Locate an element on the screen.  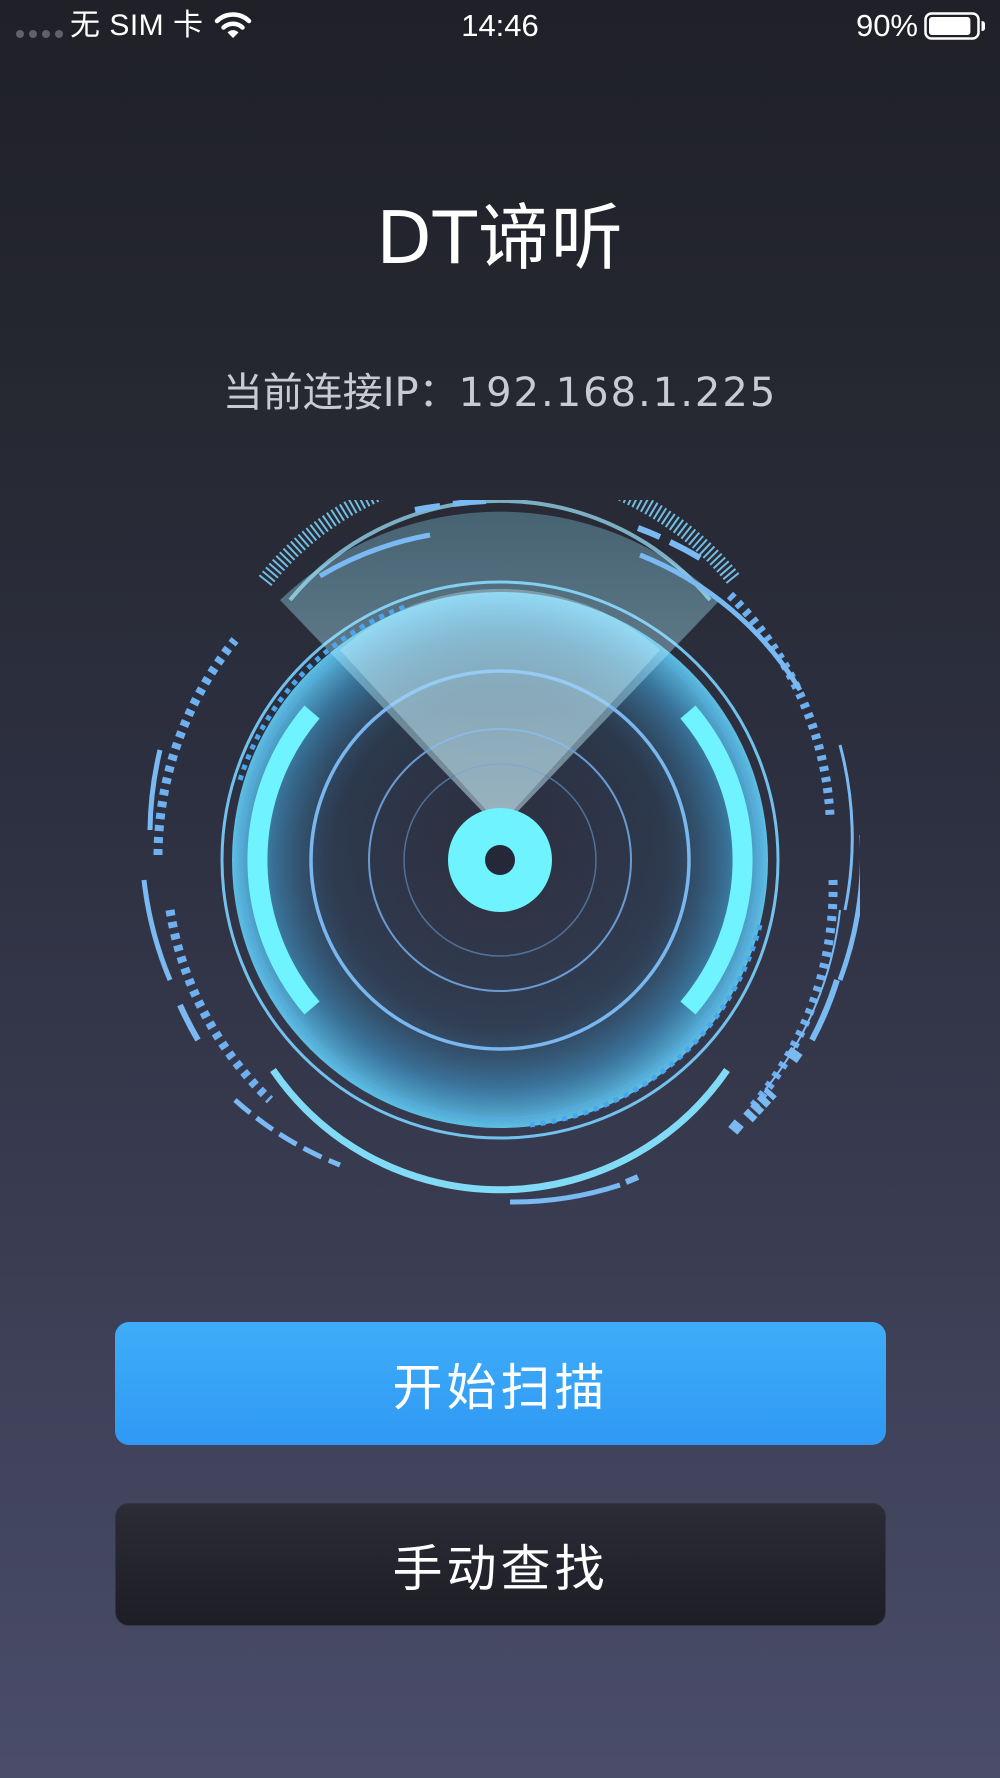
start-scan-button: 开始扫描 is located at coordinates (500, 1383).